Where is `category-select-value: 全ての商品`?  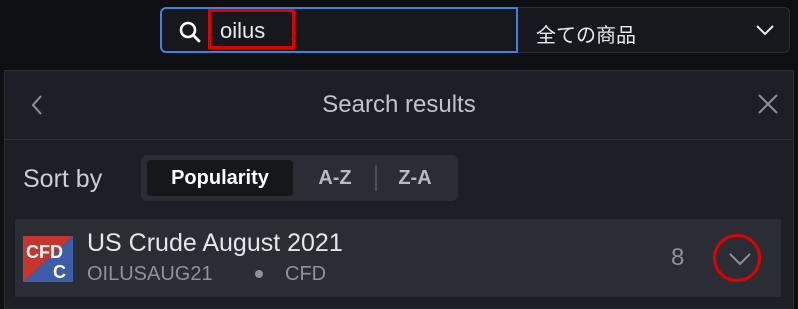 category-select-value: 全ての商品 is located at coordinates (586, 36).